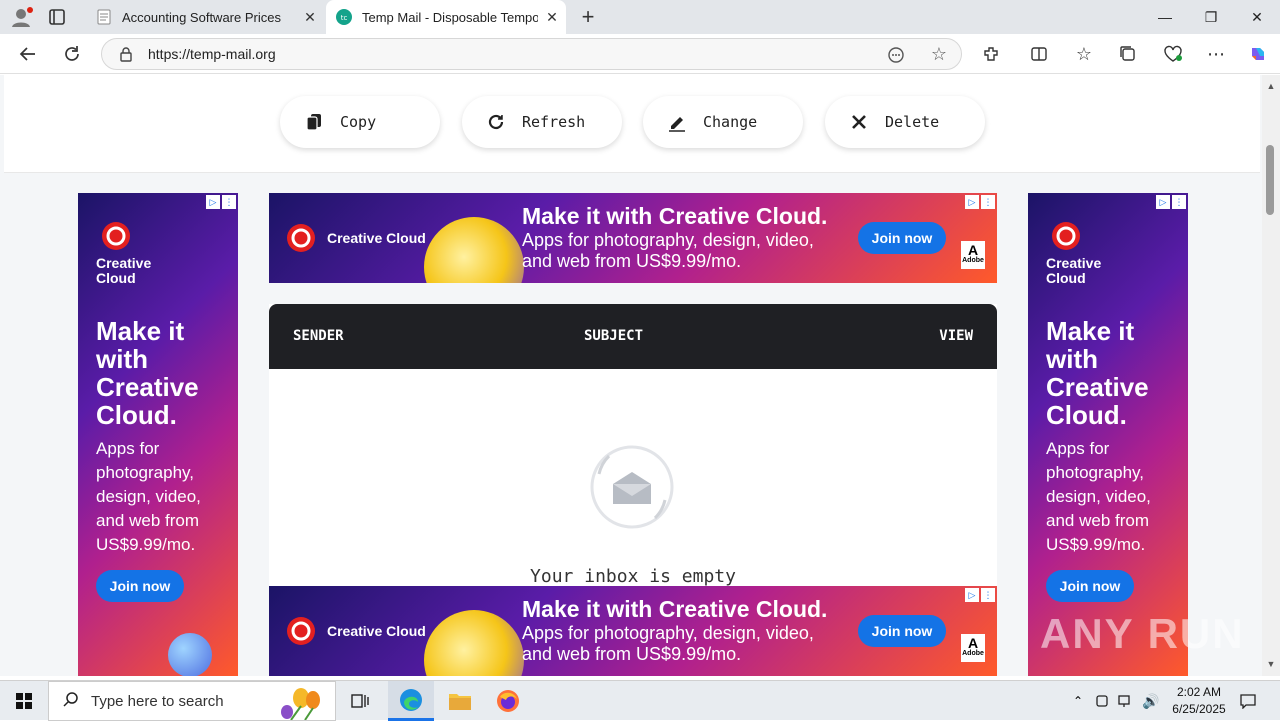 The width and height of the screenshot is (1280, 724). I want to click on tab-accounting: Accounting Software Prices ✕, so click(205, 17).